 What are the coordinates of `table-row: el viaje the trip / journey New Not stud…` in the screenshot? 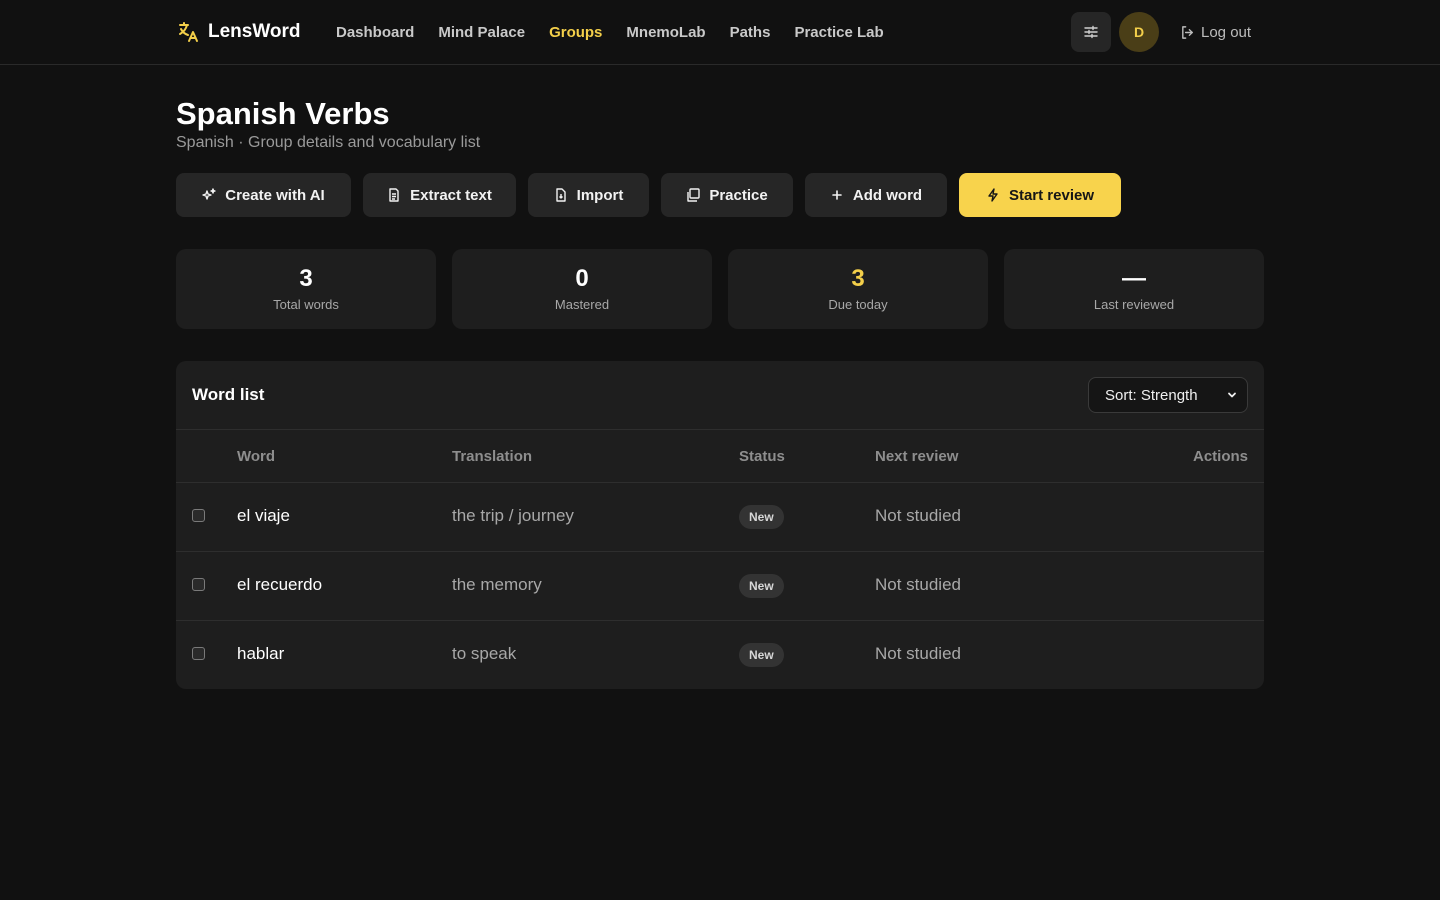 It's located at (720, 517).